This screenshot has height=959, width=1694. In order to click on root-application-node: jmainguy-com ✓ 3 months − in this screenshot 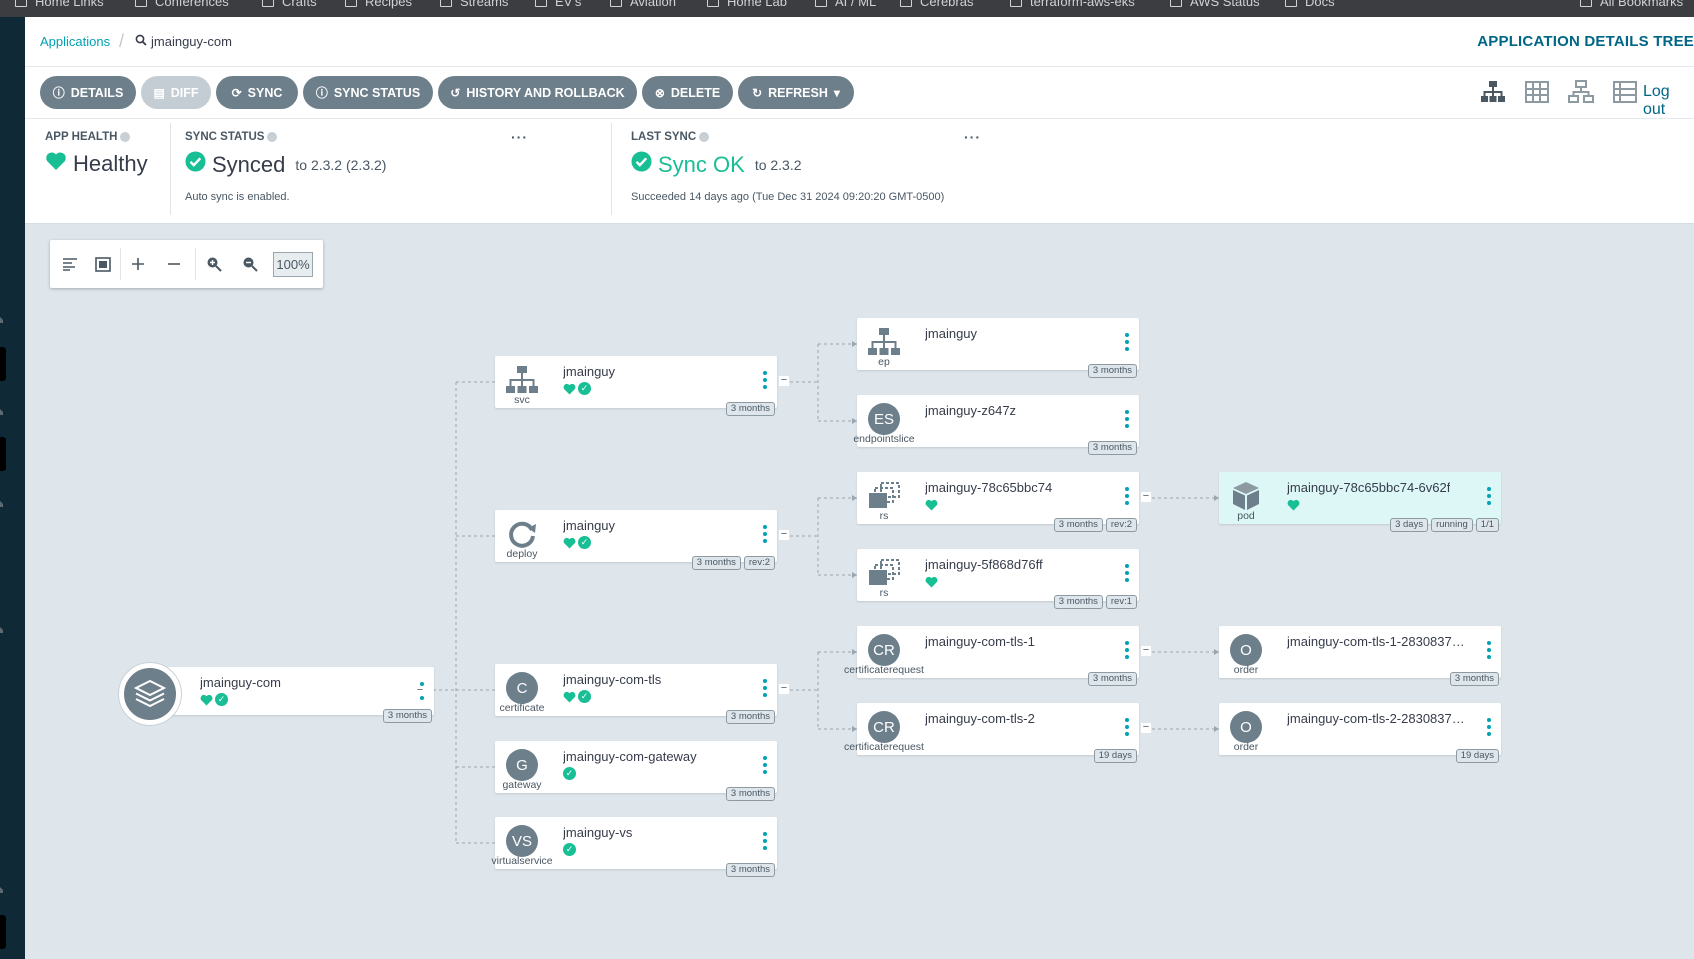, I will do `click(276, 694)`.